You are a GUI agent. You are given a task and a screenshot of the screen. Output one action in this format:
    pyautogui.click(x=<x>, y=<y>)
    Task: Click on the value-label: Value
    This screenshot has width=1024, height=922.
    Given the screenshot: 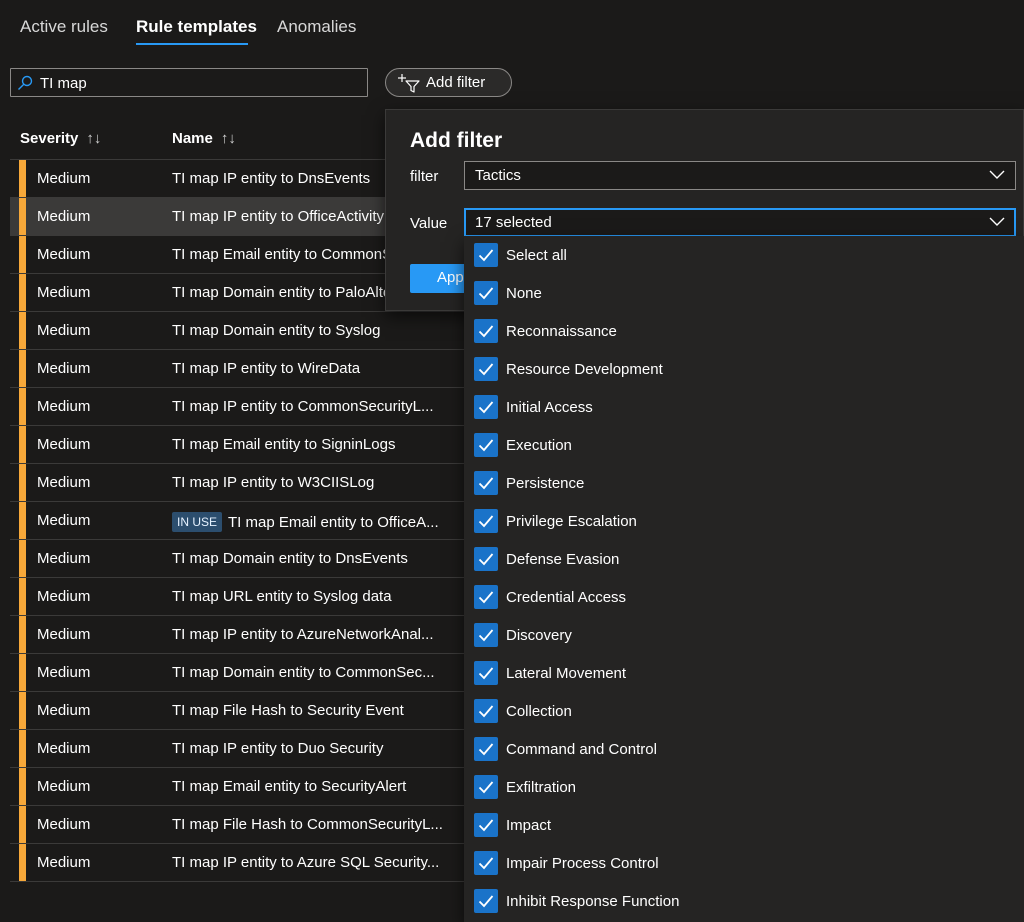 What is the action you would take?
    pyautogui.click(x=429, y=223)
    